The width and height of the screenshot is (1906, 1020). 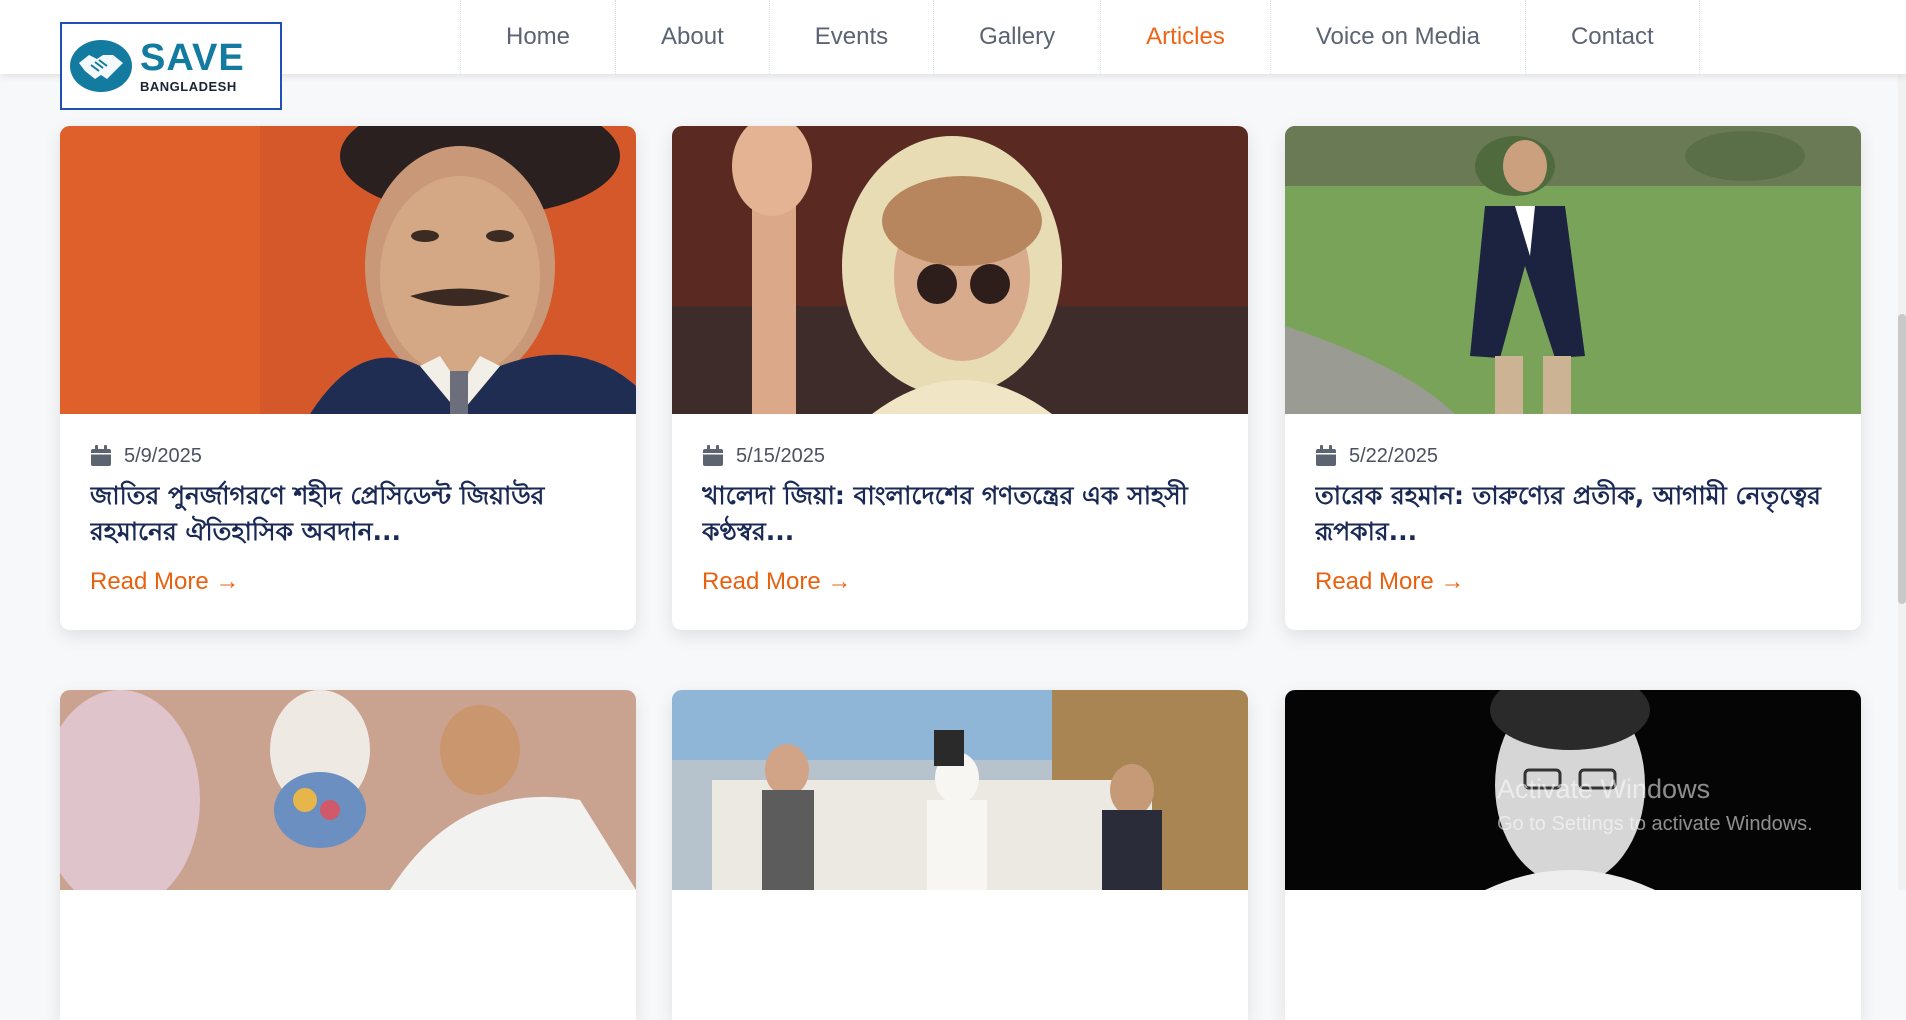 I want to click on nav-events: Events, so click(x=851, y=37).